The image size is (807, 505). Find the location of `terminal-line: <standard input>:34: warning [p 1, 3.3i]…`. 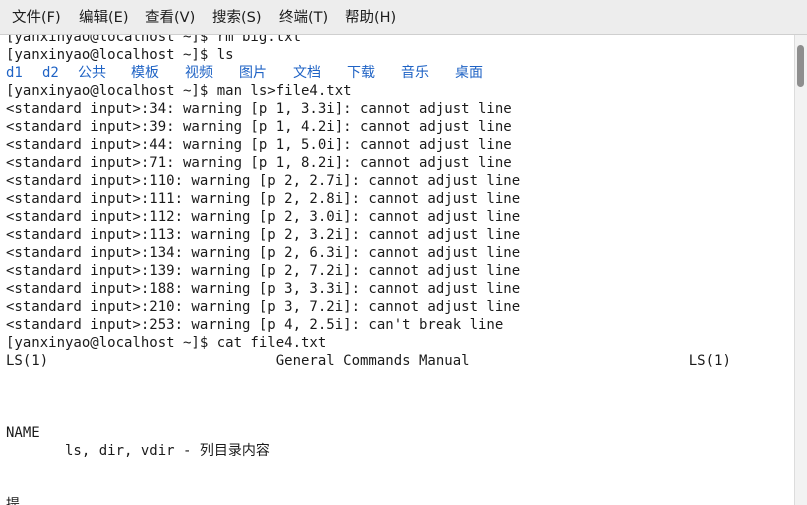

terminal-line: <standard input>:34: warning [p 1, 3.3i]… is located at coordinates (259, 109).